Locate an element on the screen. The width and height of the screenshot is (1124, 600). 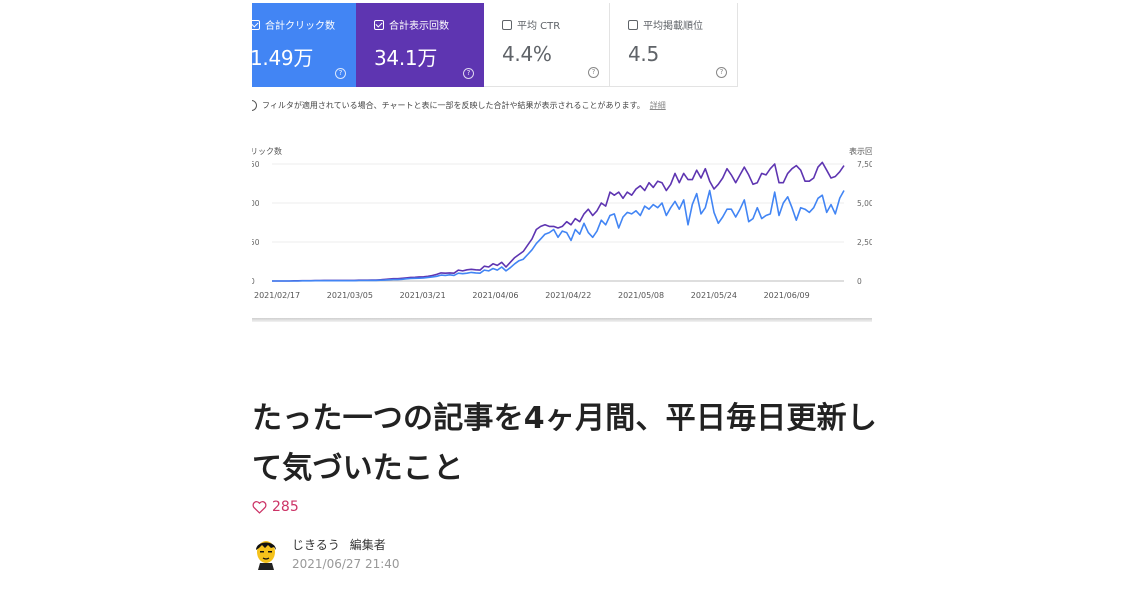
article-title: たった一つの記事を4ヶ月間、平日毎日更新して気づいたこと is located at coordinates (565, 443).